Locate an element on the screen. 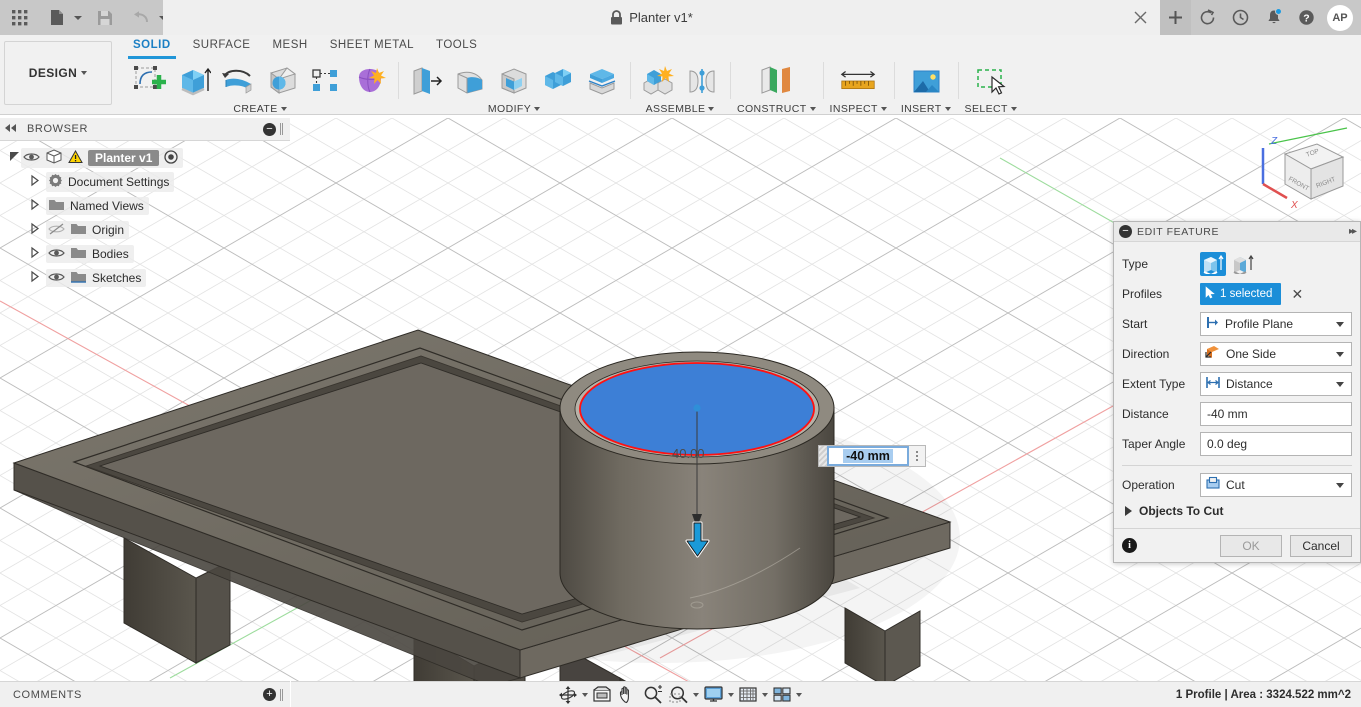 The width and height of the screenshot is (1361, 707). insert-image-icon is located at coordinates (926, 81).